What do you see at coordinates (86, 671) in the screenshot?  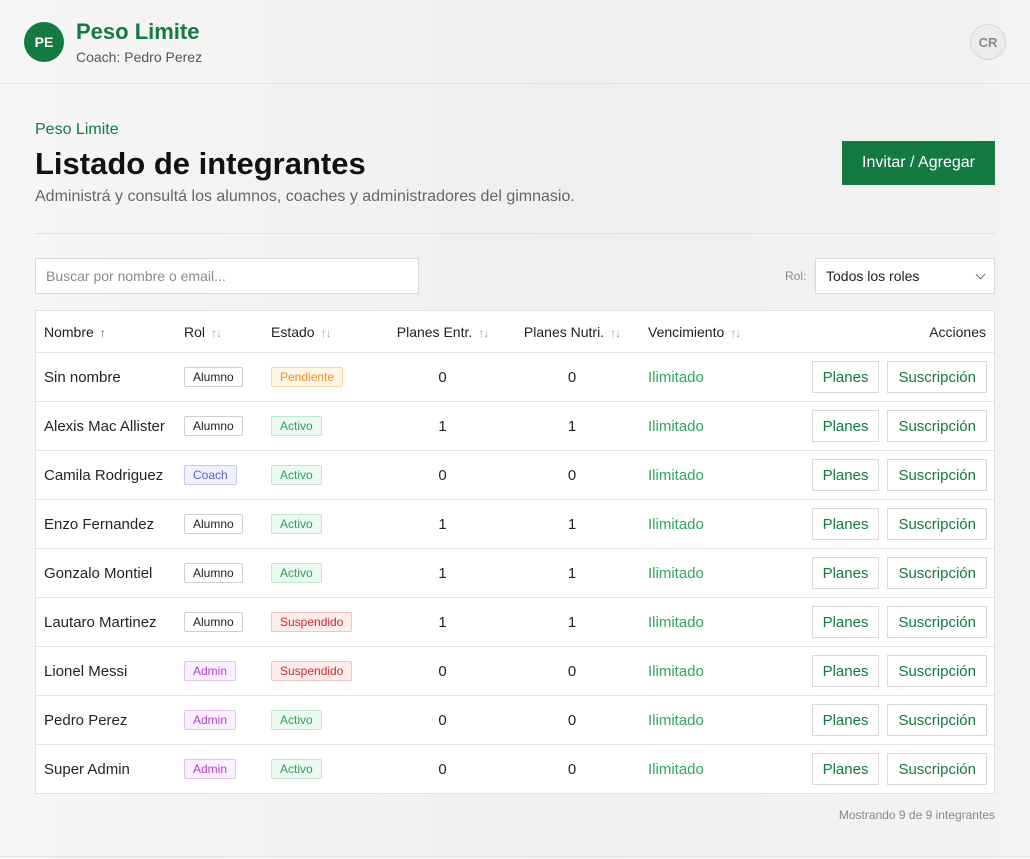 I see `member-name: Lionel Messi` at bounding box center [86, 671].